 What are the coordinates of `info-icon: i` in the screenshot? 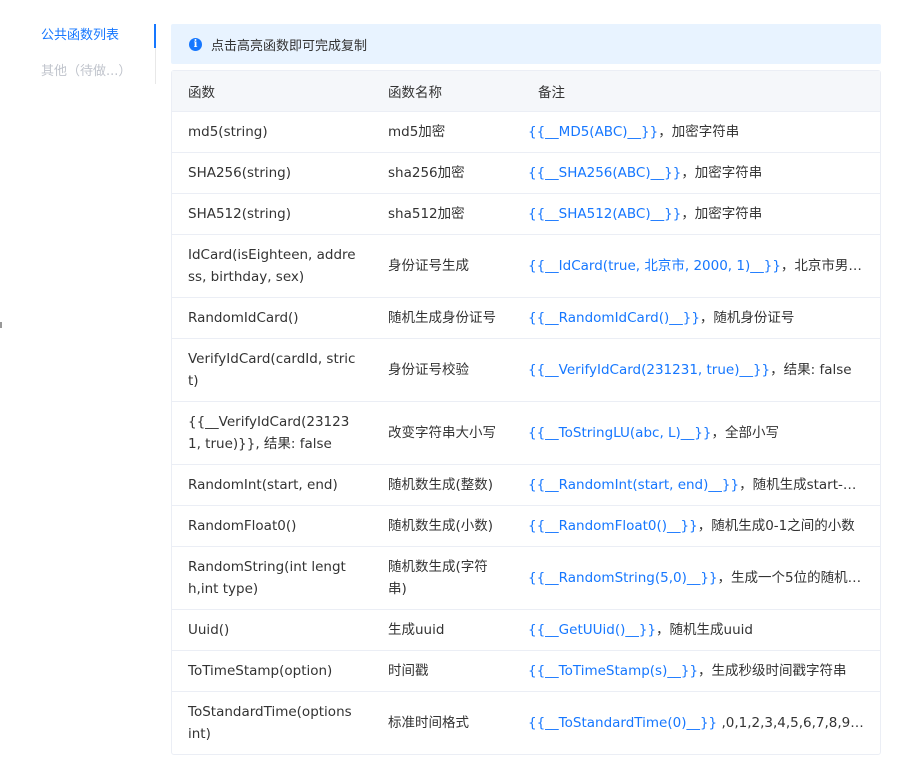 It's located at (195, 44).